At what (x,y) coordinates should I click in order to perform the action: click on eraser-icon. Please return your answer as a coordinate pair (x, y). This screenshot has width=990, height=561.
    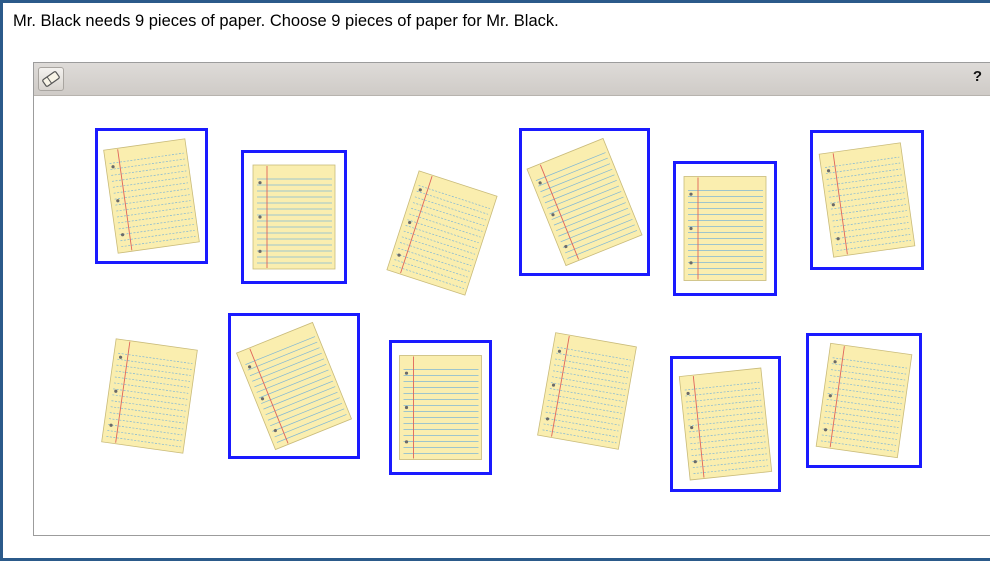
    Looking at the image, I should click on (51, 79).